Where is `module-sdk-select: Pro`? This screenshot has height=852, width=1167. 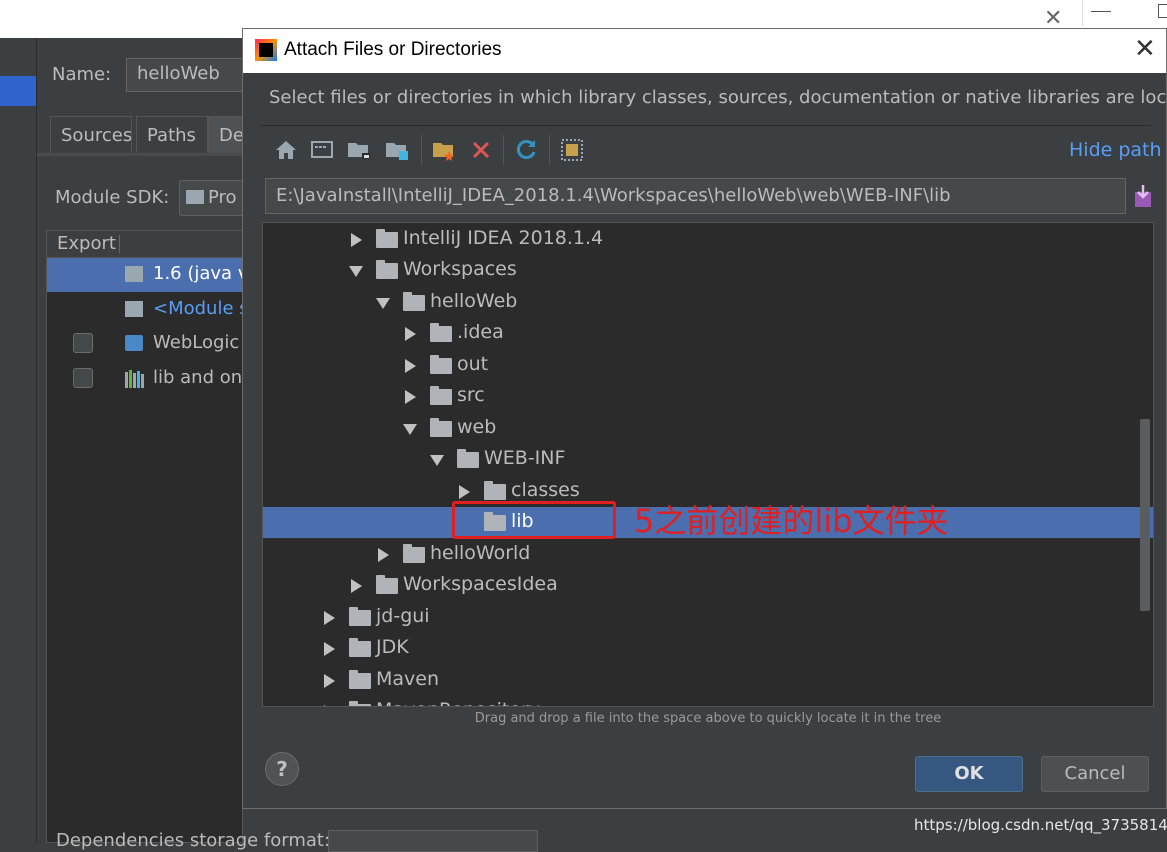 module-sdk-select: Pro is located at coordinates (214, 198).